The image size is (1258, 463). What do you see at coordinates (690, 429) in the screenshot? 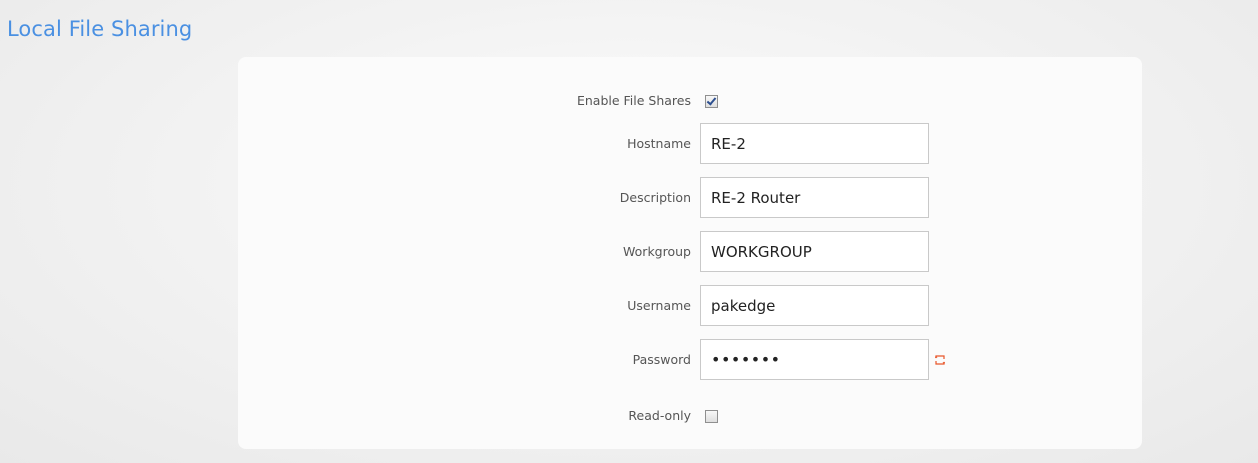
I see `read-only-row: Read-only` at bounding box center [690, 429].